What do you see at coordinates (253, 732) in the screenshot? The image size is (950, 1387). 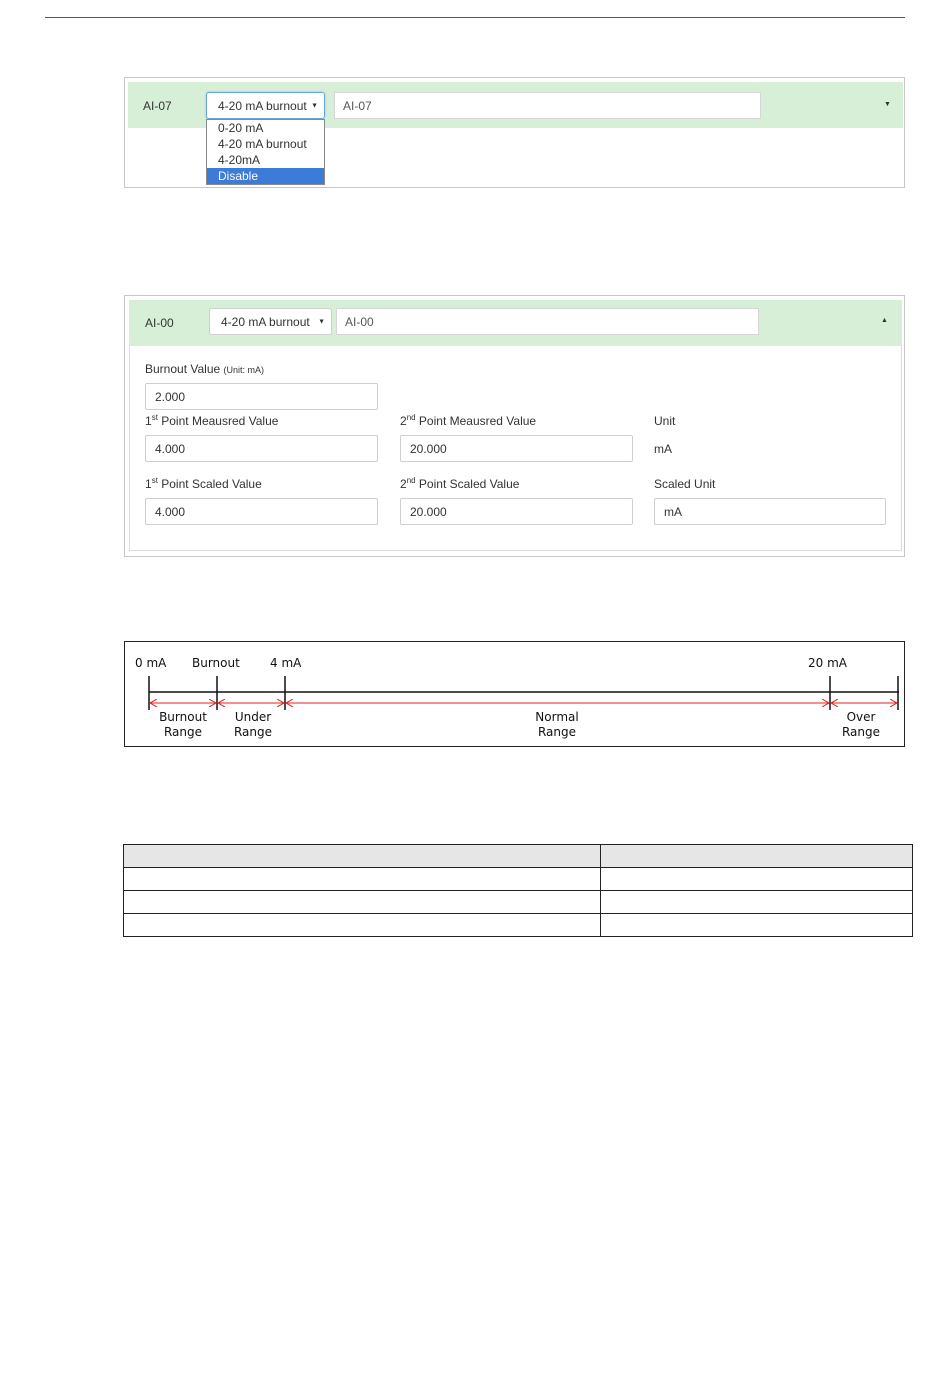 I see `range-label-under-line2: Range` at bounding box center [253, 732].